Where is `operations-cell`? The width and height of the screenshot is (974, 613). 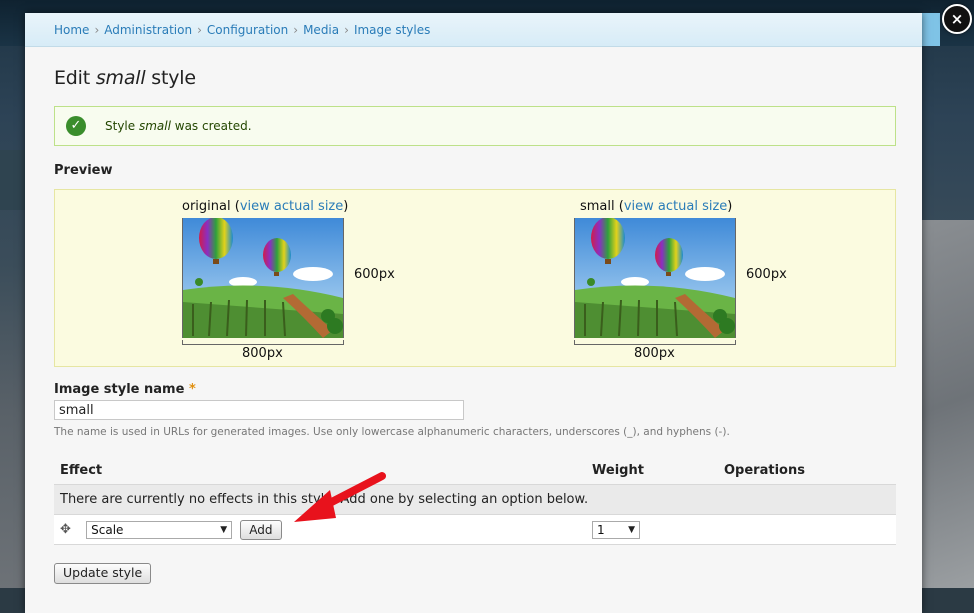 operations-cell is located at coordinates (807, 529).